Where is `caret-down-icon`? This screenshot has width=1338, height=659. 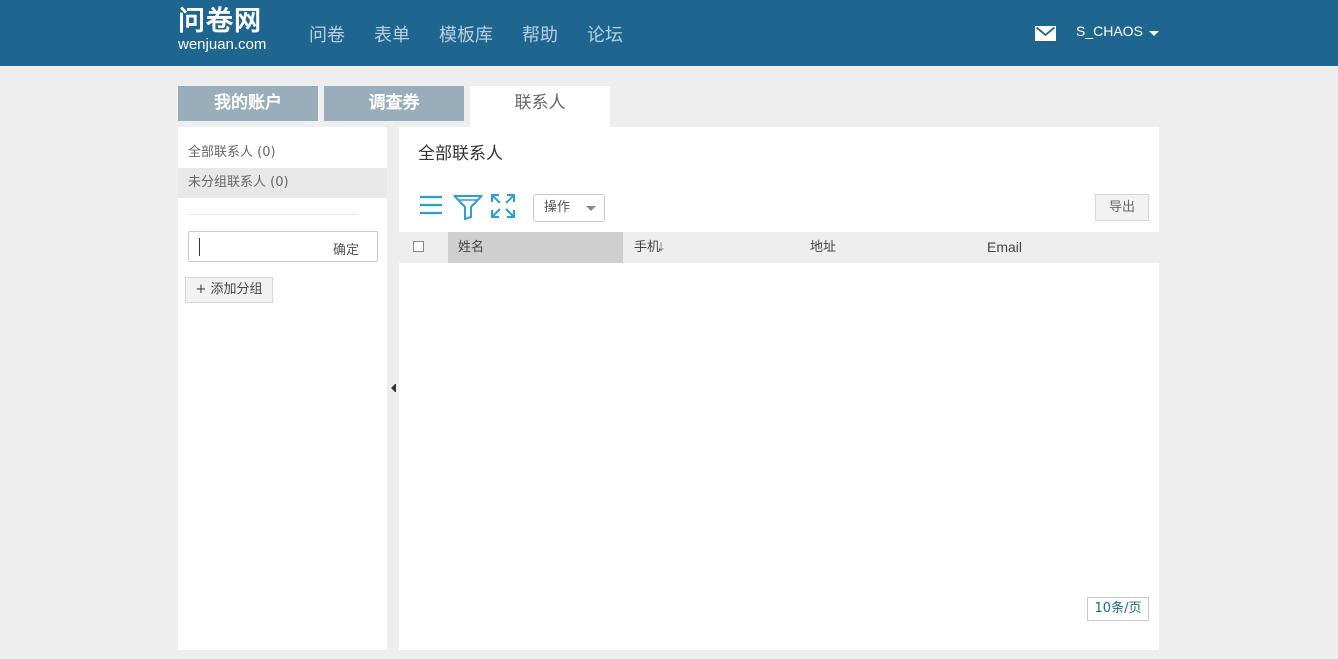 caret-down-icon is located at coordinates (1154, 33).